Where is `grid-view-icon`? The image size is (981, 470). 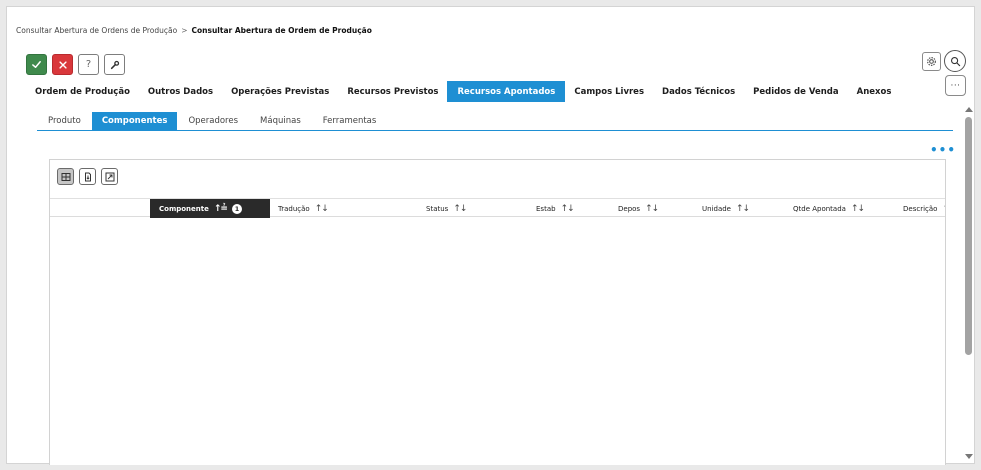 grid-view-icon is located at coordinates (65, 176).